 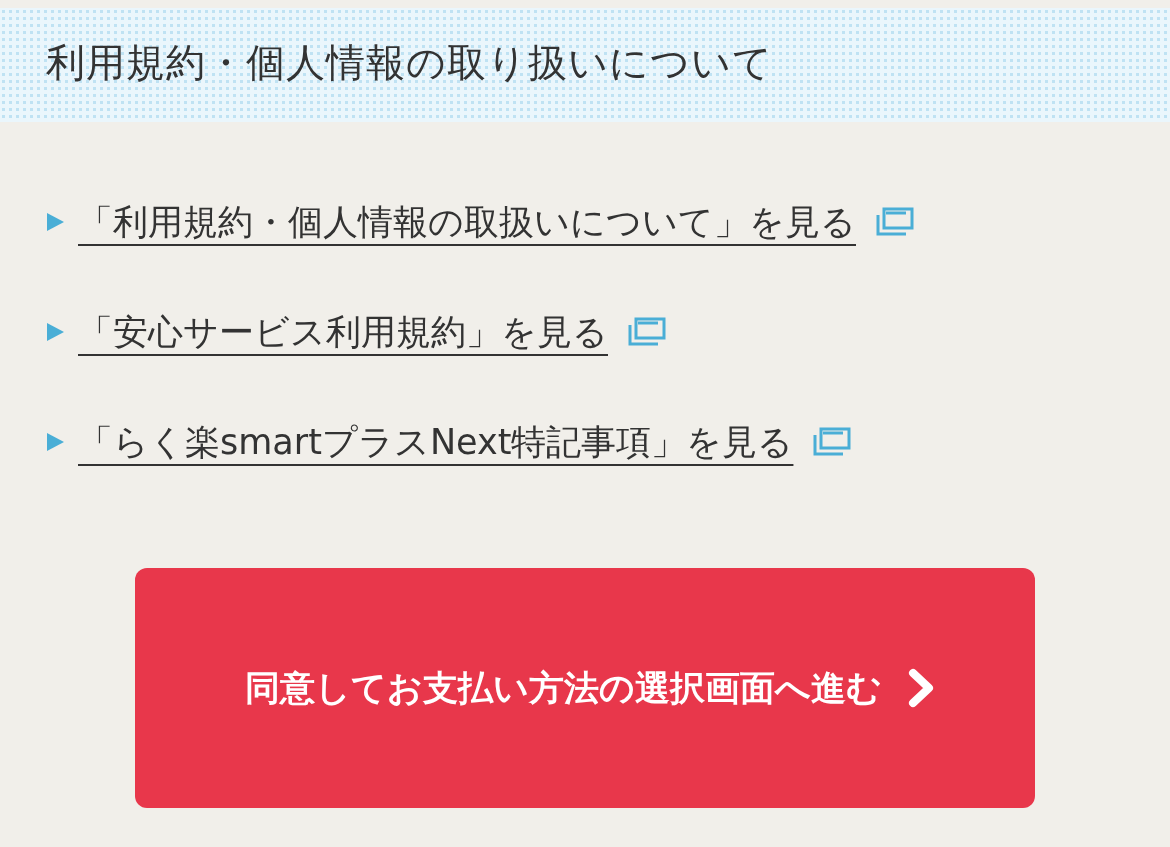 I want to click on section-title: 利用規約・個人情報の取り扱いについて, so click(x=409, y=63).